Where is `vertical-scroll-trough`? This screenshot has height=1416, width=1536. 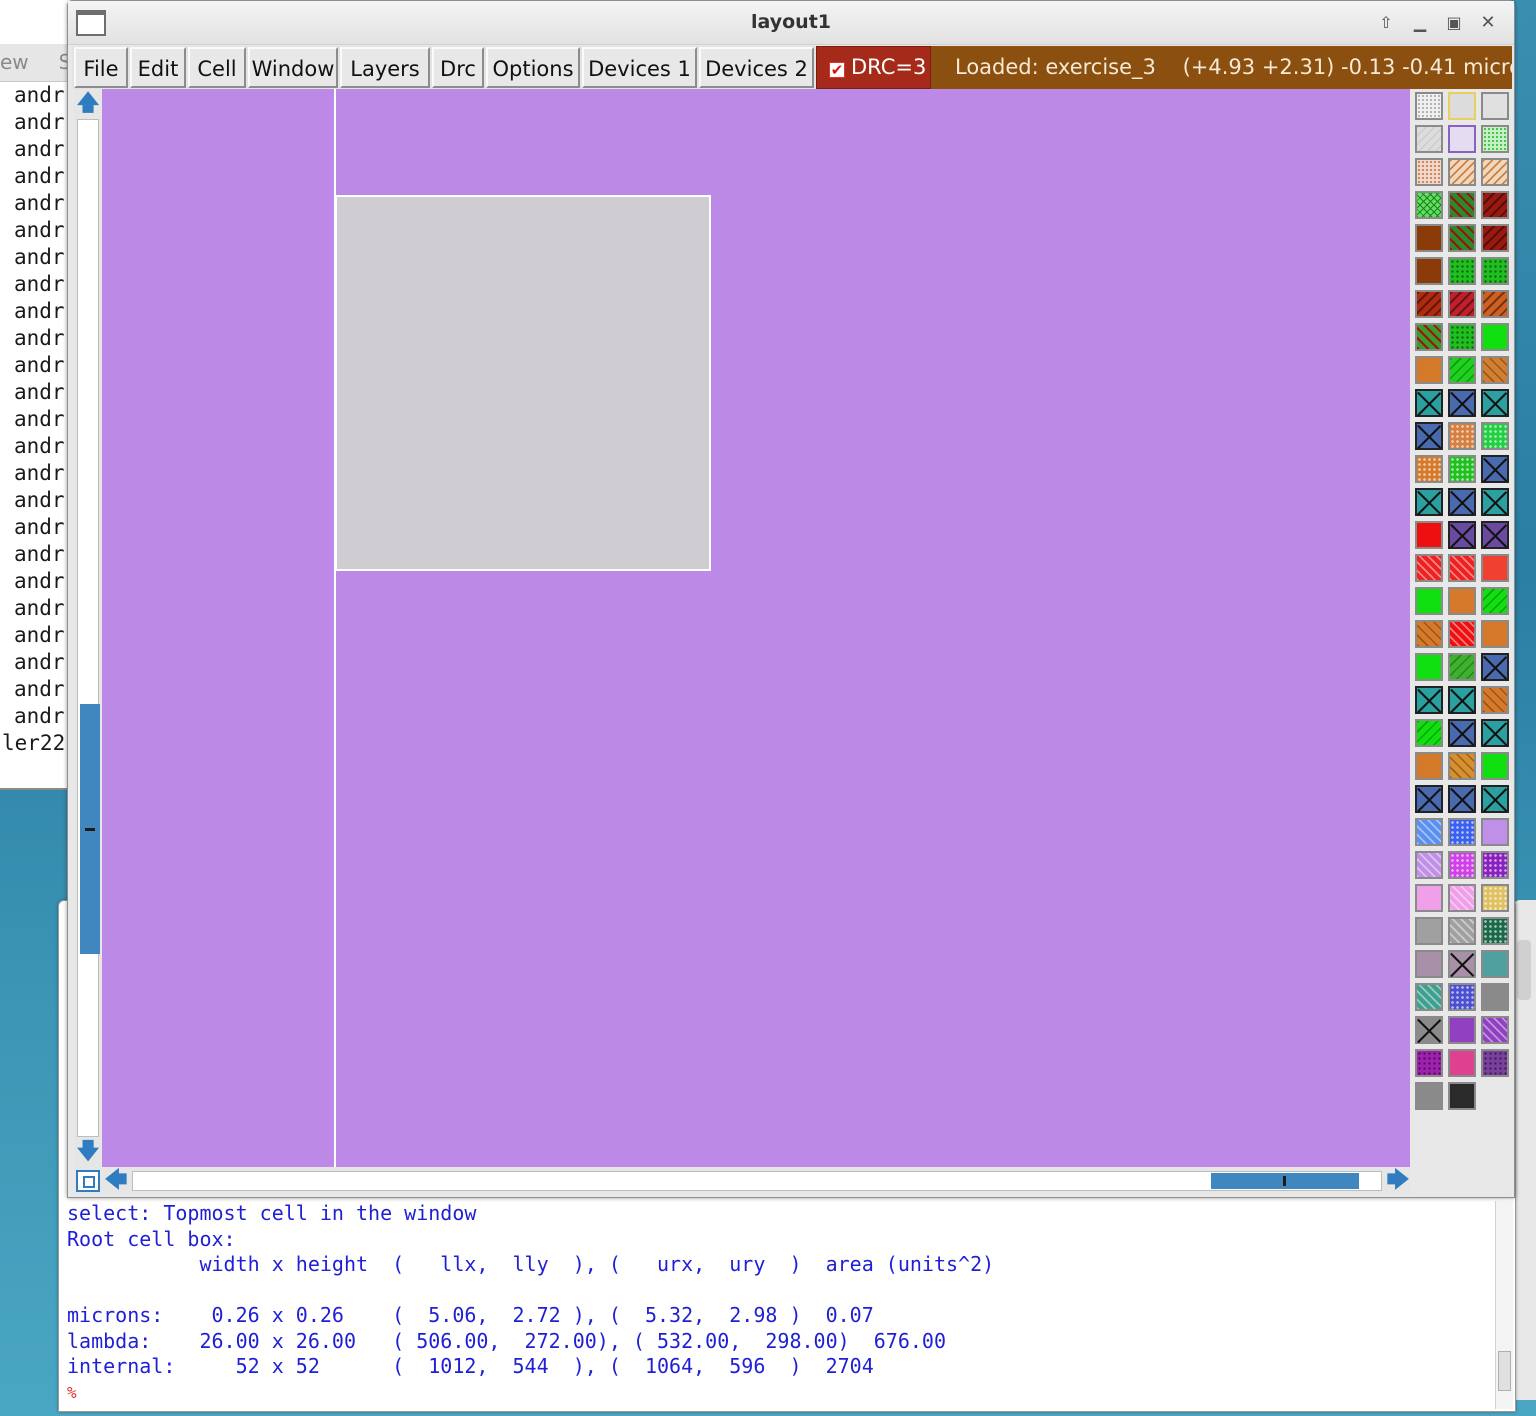 vertical-scroll-trough is located at coordinates (88, 628).